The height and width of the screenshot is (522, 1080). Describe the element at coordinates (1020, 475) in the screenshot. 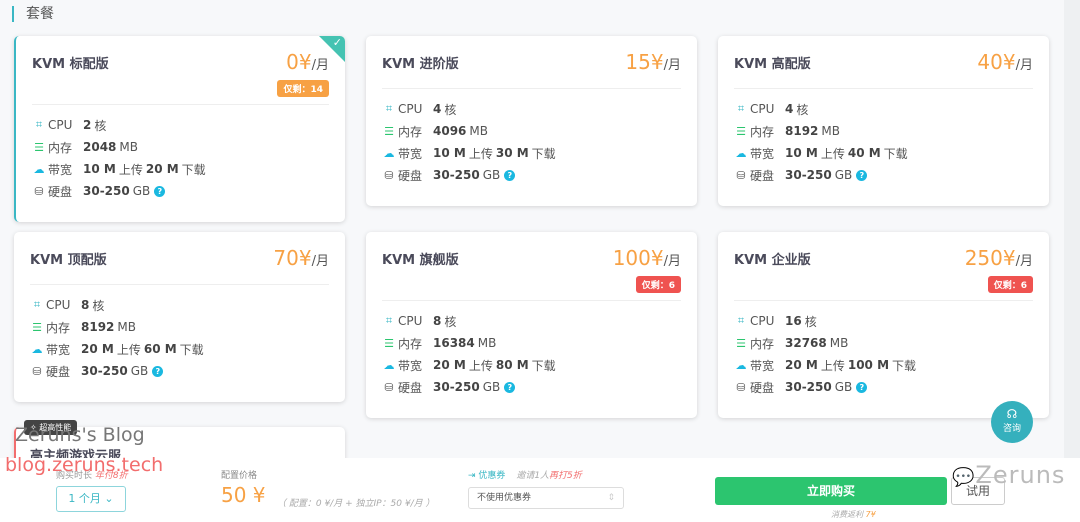

I see `watermark-wechat-text: Zeruns` at that location.